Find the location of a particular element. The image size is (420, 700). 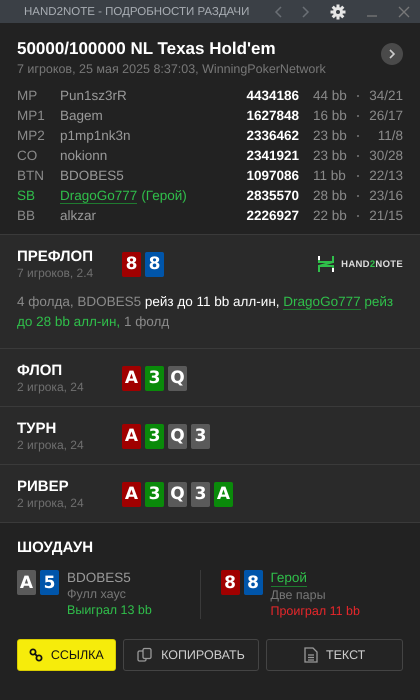

street-title: ПРЕФЛОП is located at coordinates (55, 256).